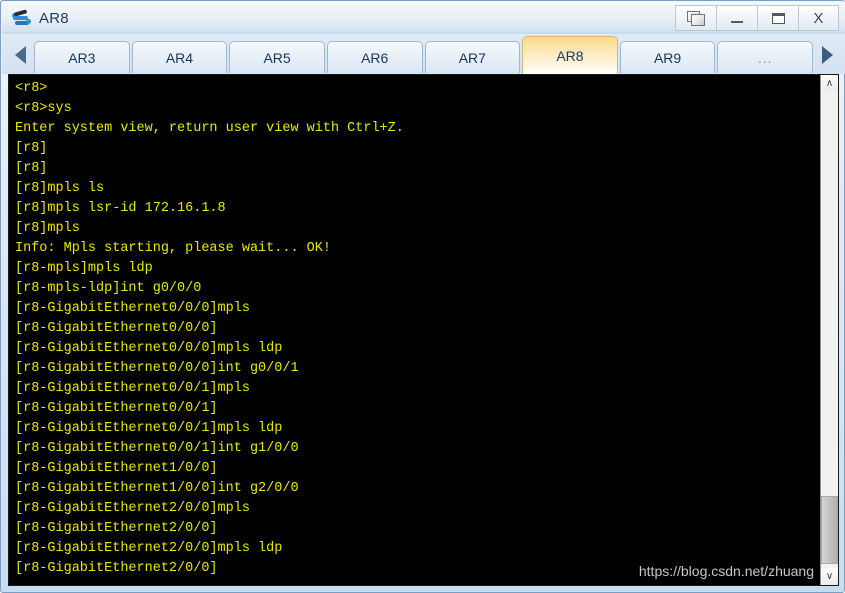 The height and width of the screenshot is (593, 845). Describe the element at coordinates (829, 530) in the screenshot. I see `scrollbar-thumb` at that location.